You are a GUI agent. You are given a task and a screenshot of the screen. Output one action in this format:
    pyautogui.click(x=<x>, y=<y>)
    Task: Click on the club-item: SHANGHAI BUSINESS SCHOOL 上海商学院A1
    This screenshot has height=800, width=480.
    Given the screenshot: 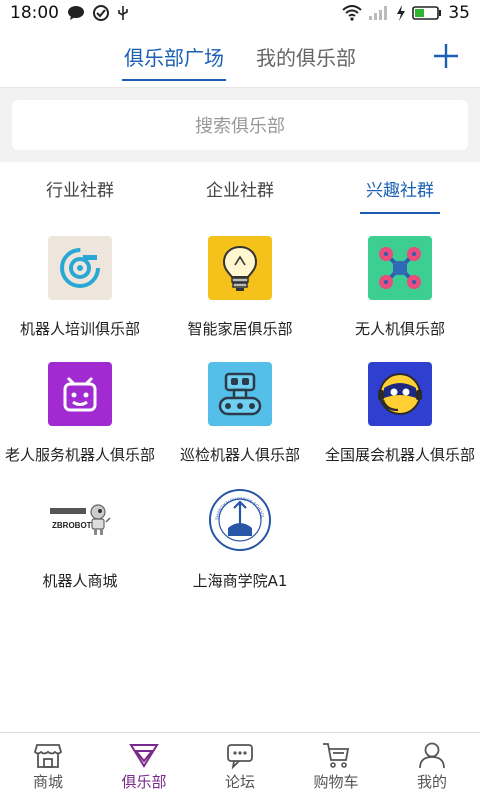 What is the action you would take?
    pyautogui.click(x=240, y=551)
    